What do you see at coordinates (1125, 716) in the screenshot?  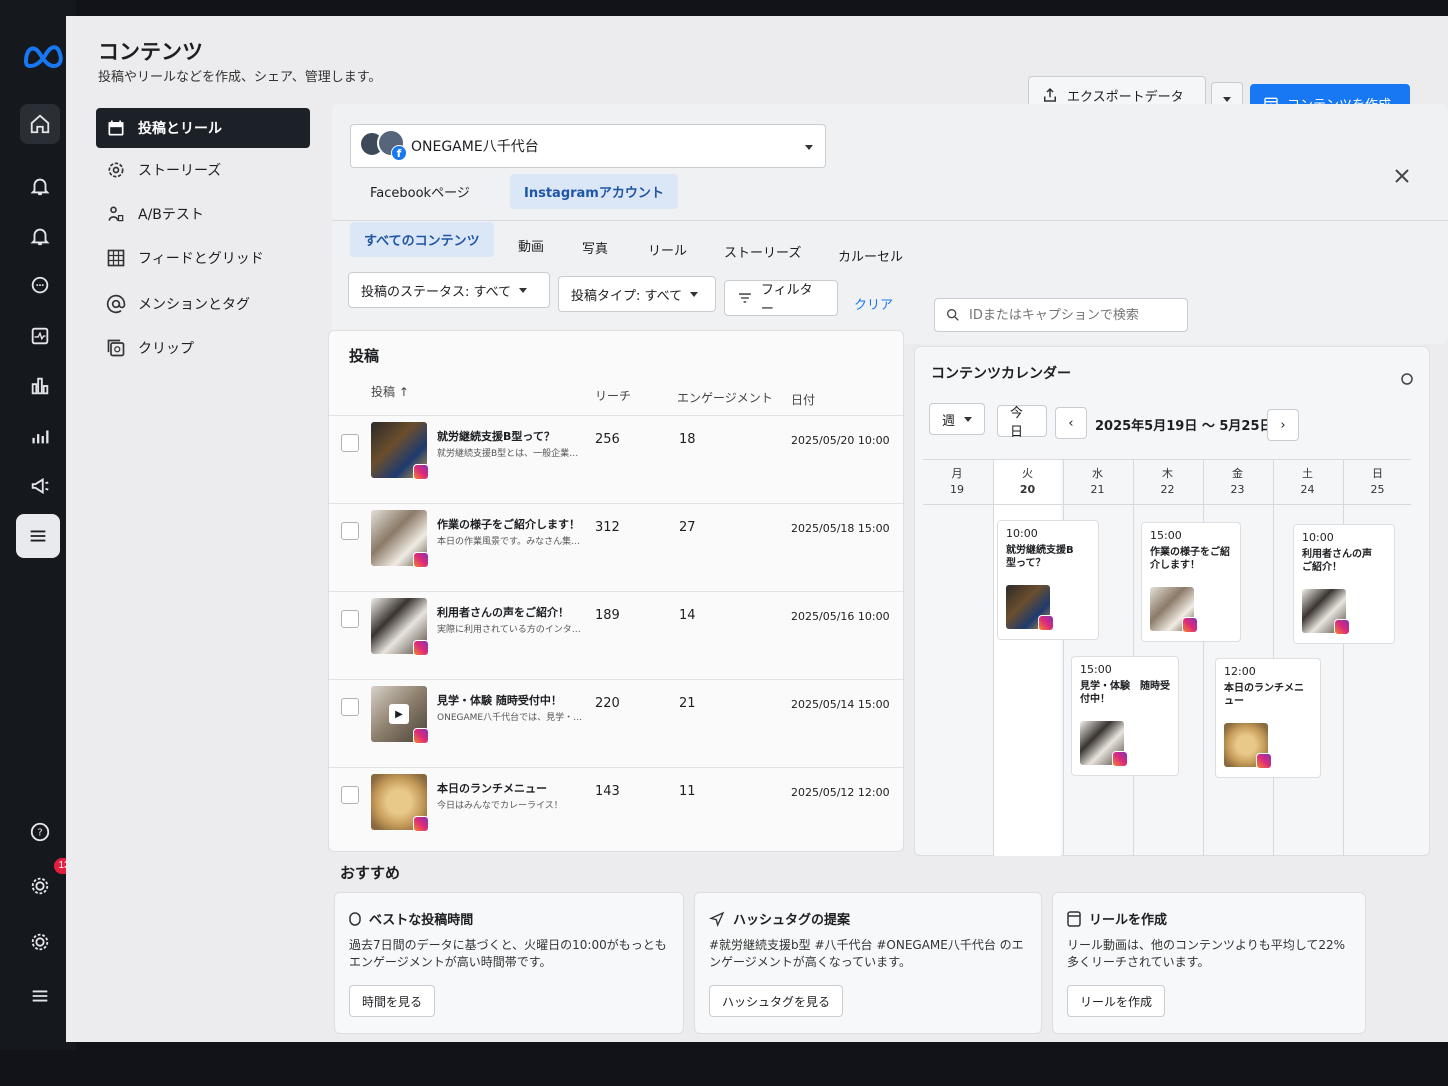 I see `calendar-event: 15:00 見学・体験 随時受付中！` at bounding box center [1125, 716].